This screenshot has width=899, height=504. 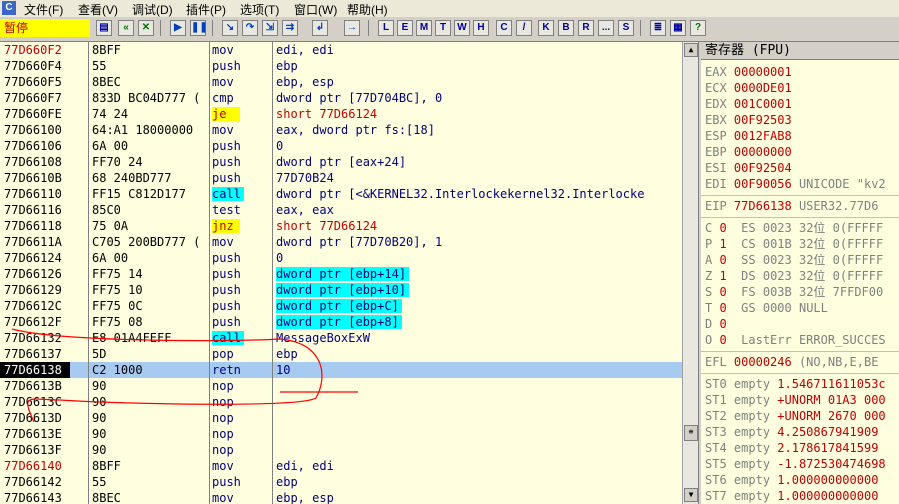 What do you see at coordinates (341, 50) in the screenshot?
I see `disasm-row: 77D660F2 8BFF mov edi, edi` at bounding box center [341, 50].